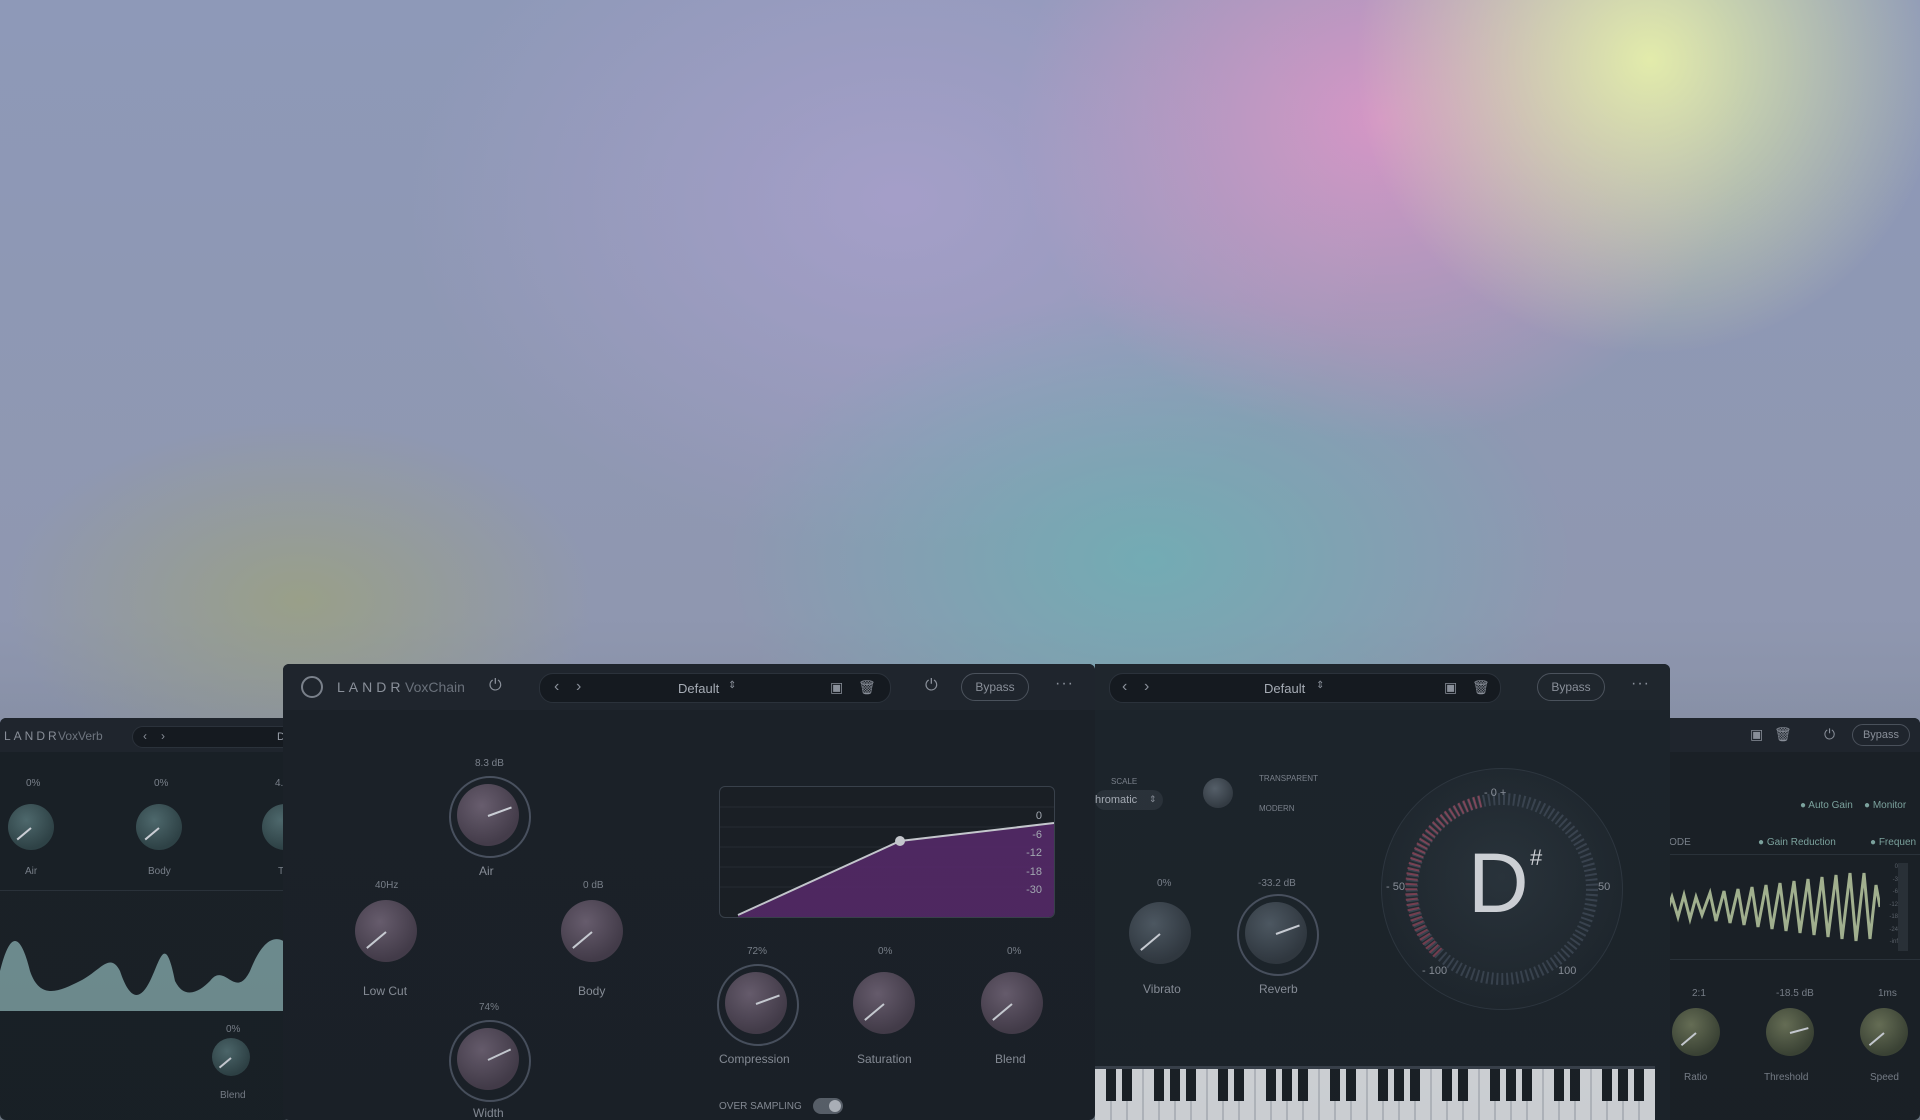 This screenshot has height=1120, width=1920. I want to click on body-label: Body, so click(159, 871).